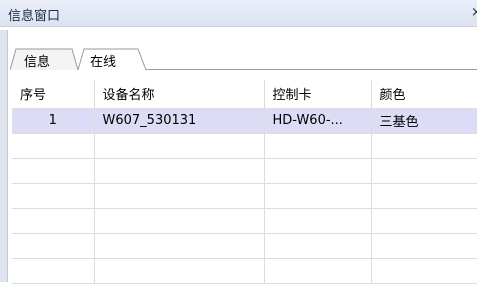  Describe the element at coordinates (179, 94) in the screenshot. I see `column-header-device-name: 设备名称` at that location.